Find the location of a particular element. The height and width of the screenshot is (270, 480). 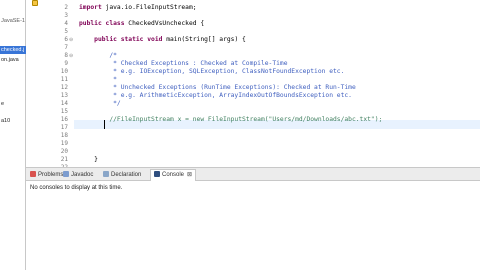

tab-label: Javadoc is located at coordinates (82, 175).